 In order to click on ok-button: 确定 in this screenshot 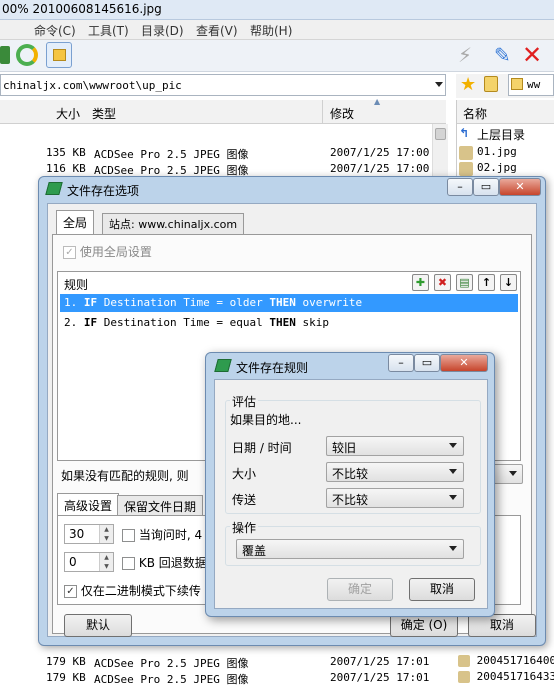, I will do `click(360, 589)`.